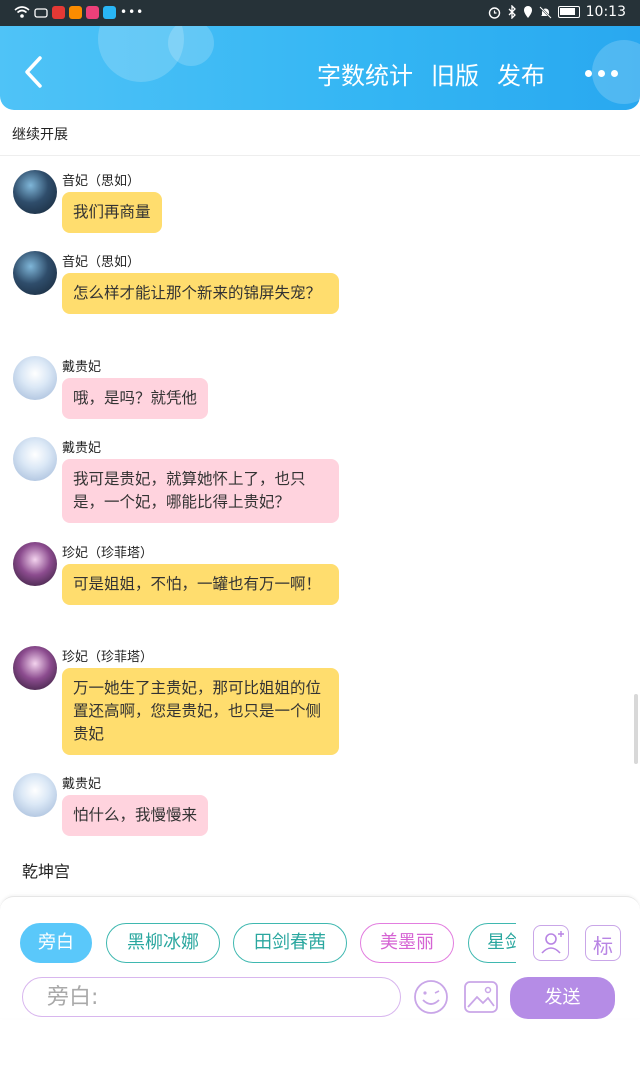 The height and width of the screenshot is (1066, 640). What do you see at coordinates (135, 815) in the screenshot?
I see `message-bubble: 怕什么，我慢慢来` at bounding box center [135, 815].